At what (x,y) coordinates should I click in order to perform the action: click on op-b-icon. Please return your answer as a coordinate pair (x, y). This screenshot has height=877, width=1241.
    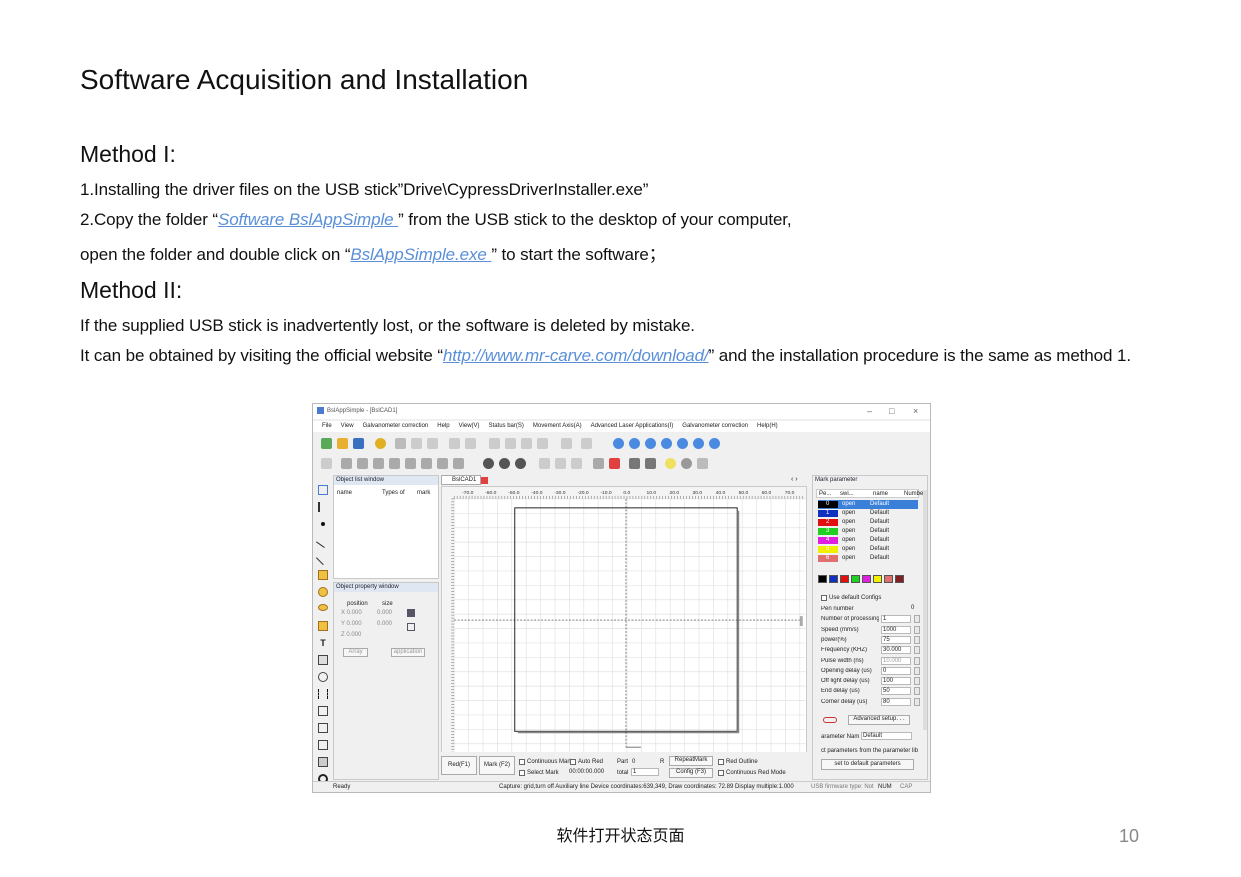
    Looking at the image, I should click on (504, 463).